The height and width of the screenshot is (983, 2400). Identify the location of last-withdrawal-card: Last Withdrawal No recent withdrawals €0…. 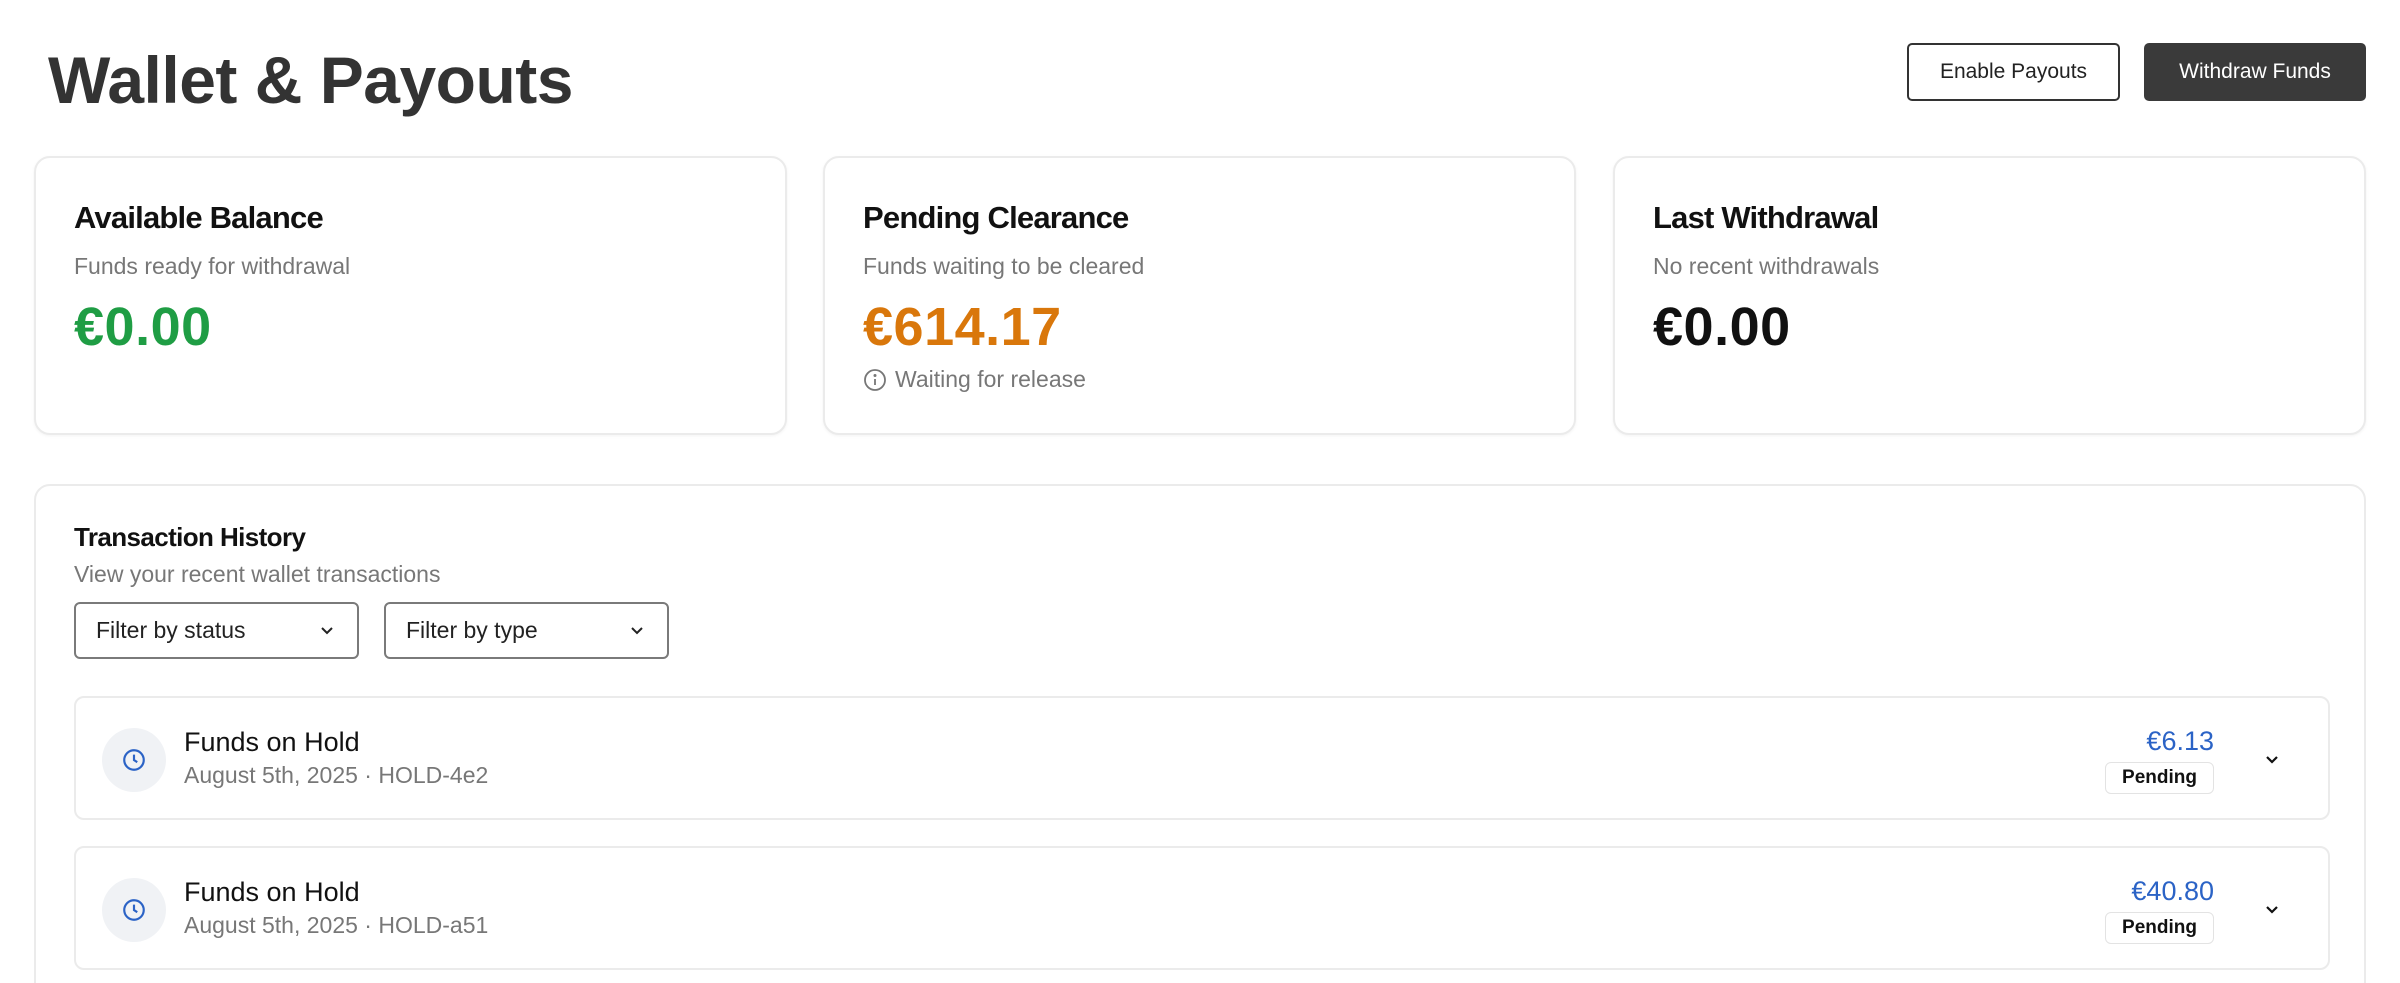
(1989, 295).